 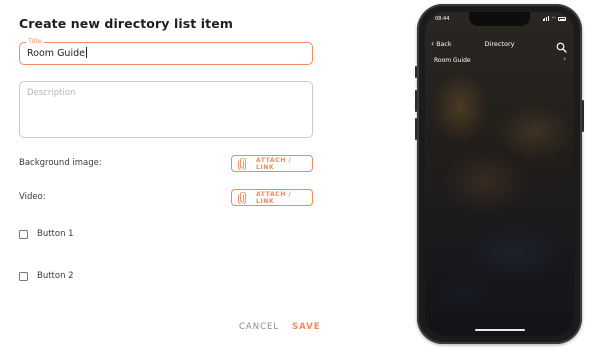 I want to click on wifi-icon: ◠, so click(x=553, y=19).